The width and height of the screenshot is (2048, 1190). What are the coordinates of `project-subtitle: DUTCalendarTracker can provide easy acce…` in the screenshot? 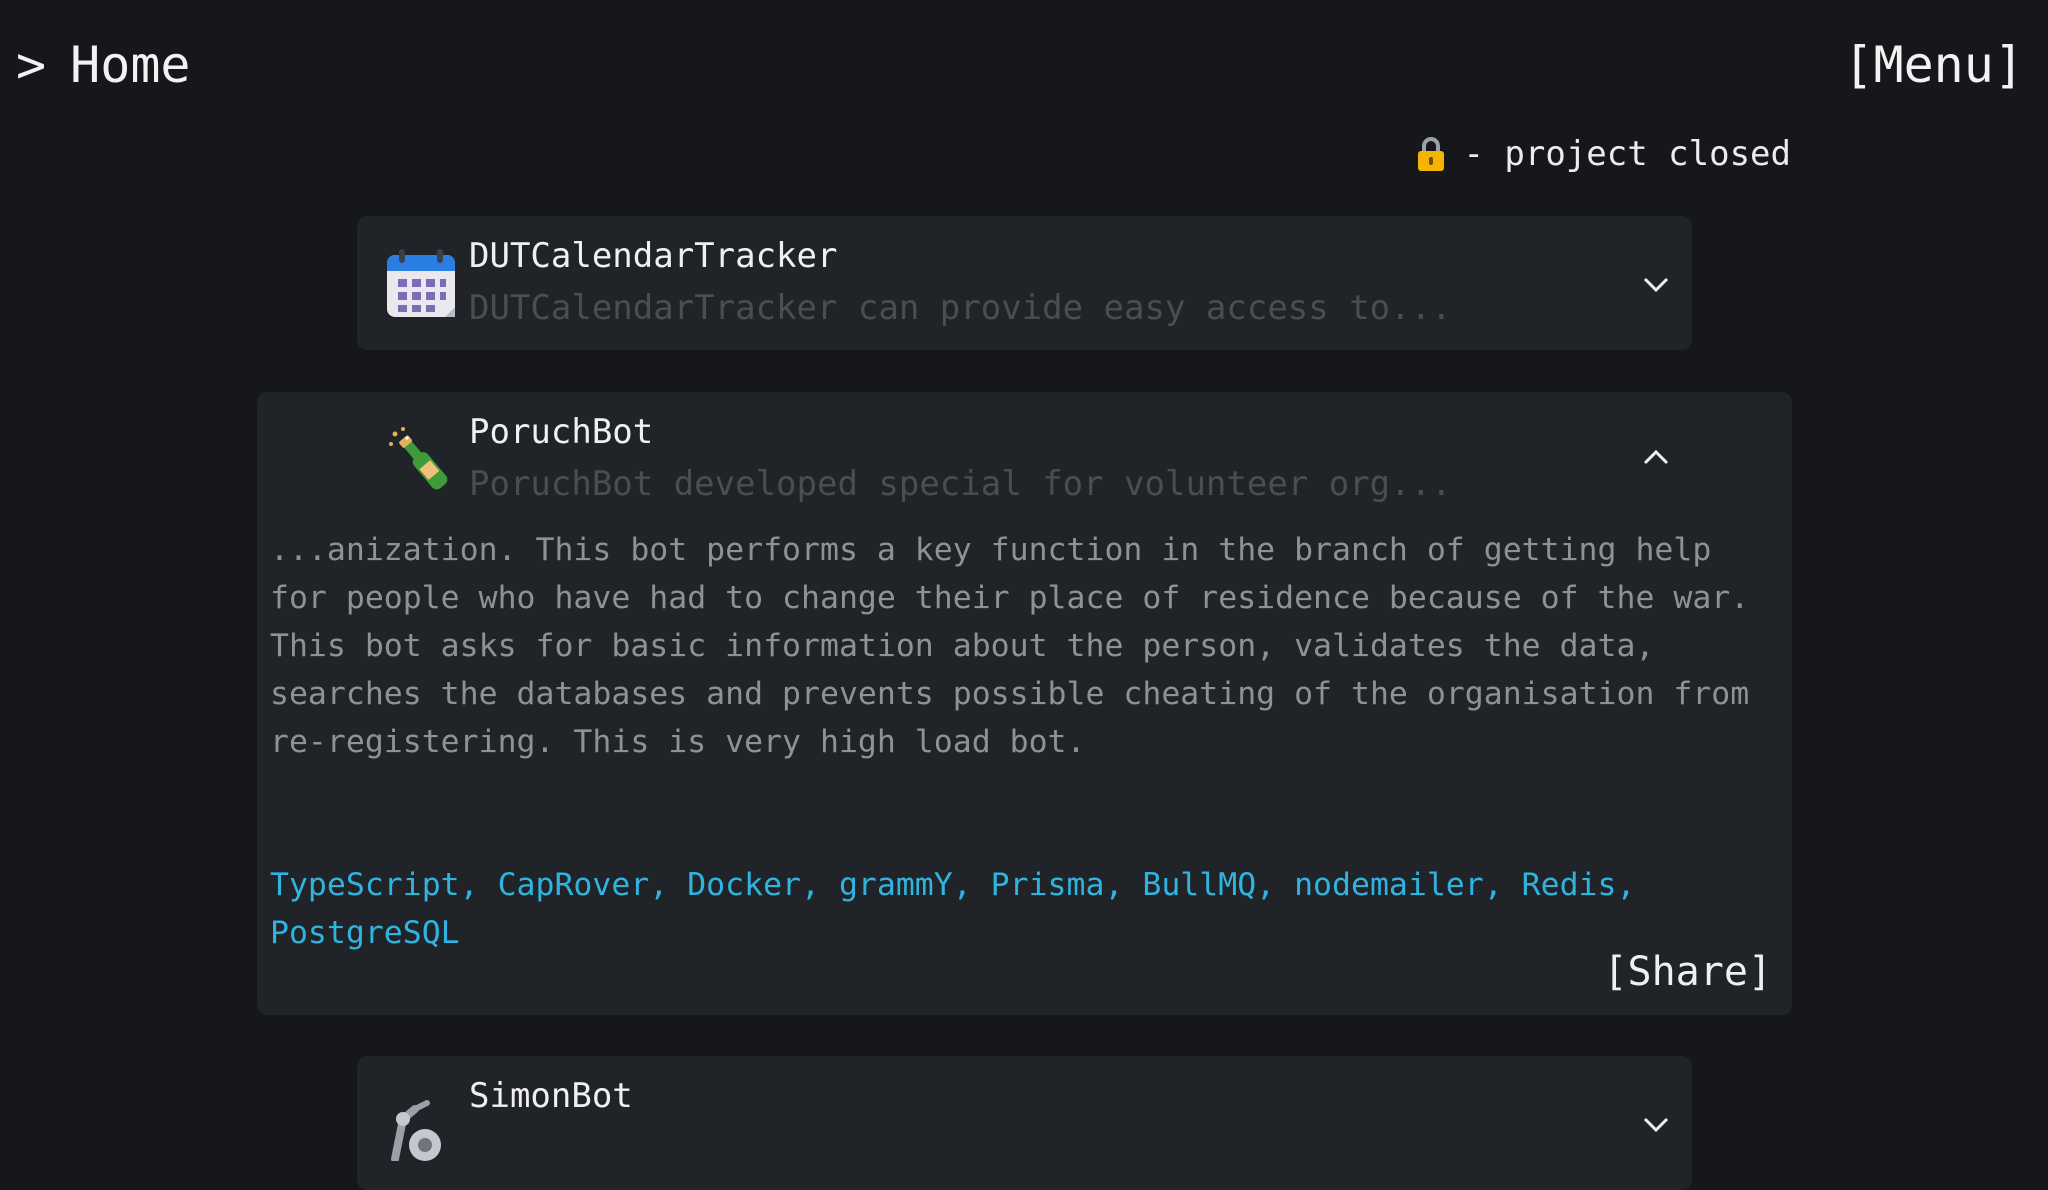 It's located at (960, 308).